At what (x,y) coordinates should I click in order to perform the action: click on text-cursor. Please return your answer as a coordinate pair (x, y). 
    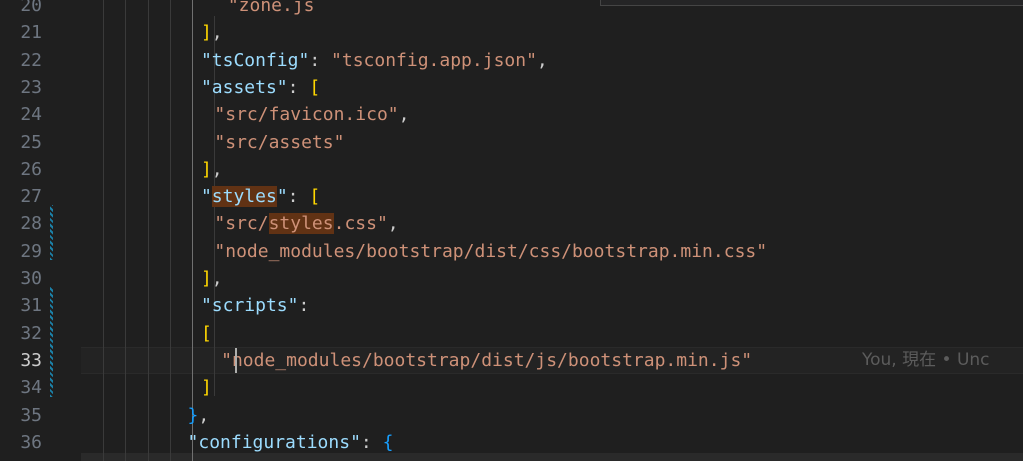
    Looking at the image, I should click on (236, 360).